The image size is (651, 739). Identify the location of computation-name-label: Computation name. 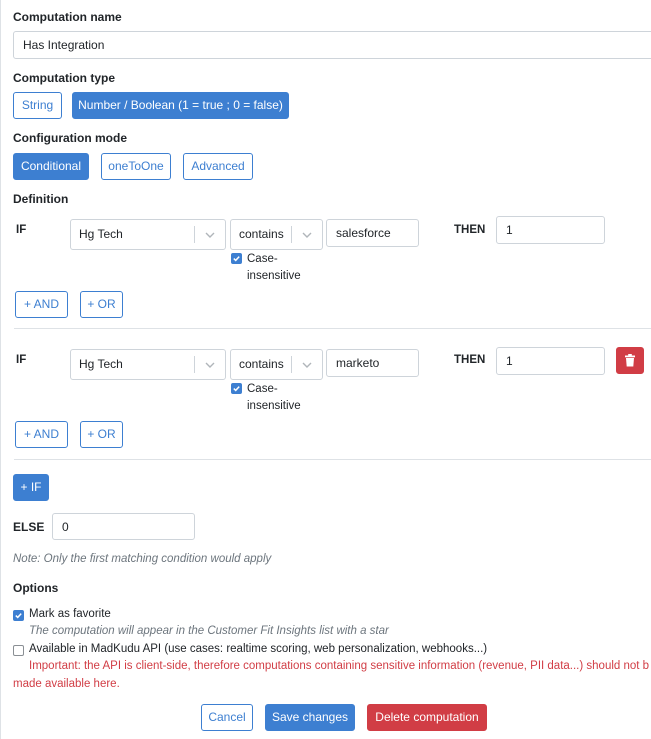
(67, 17).